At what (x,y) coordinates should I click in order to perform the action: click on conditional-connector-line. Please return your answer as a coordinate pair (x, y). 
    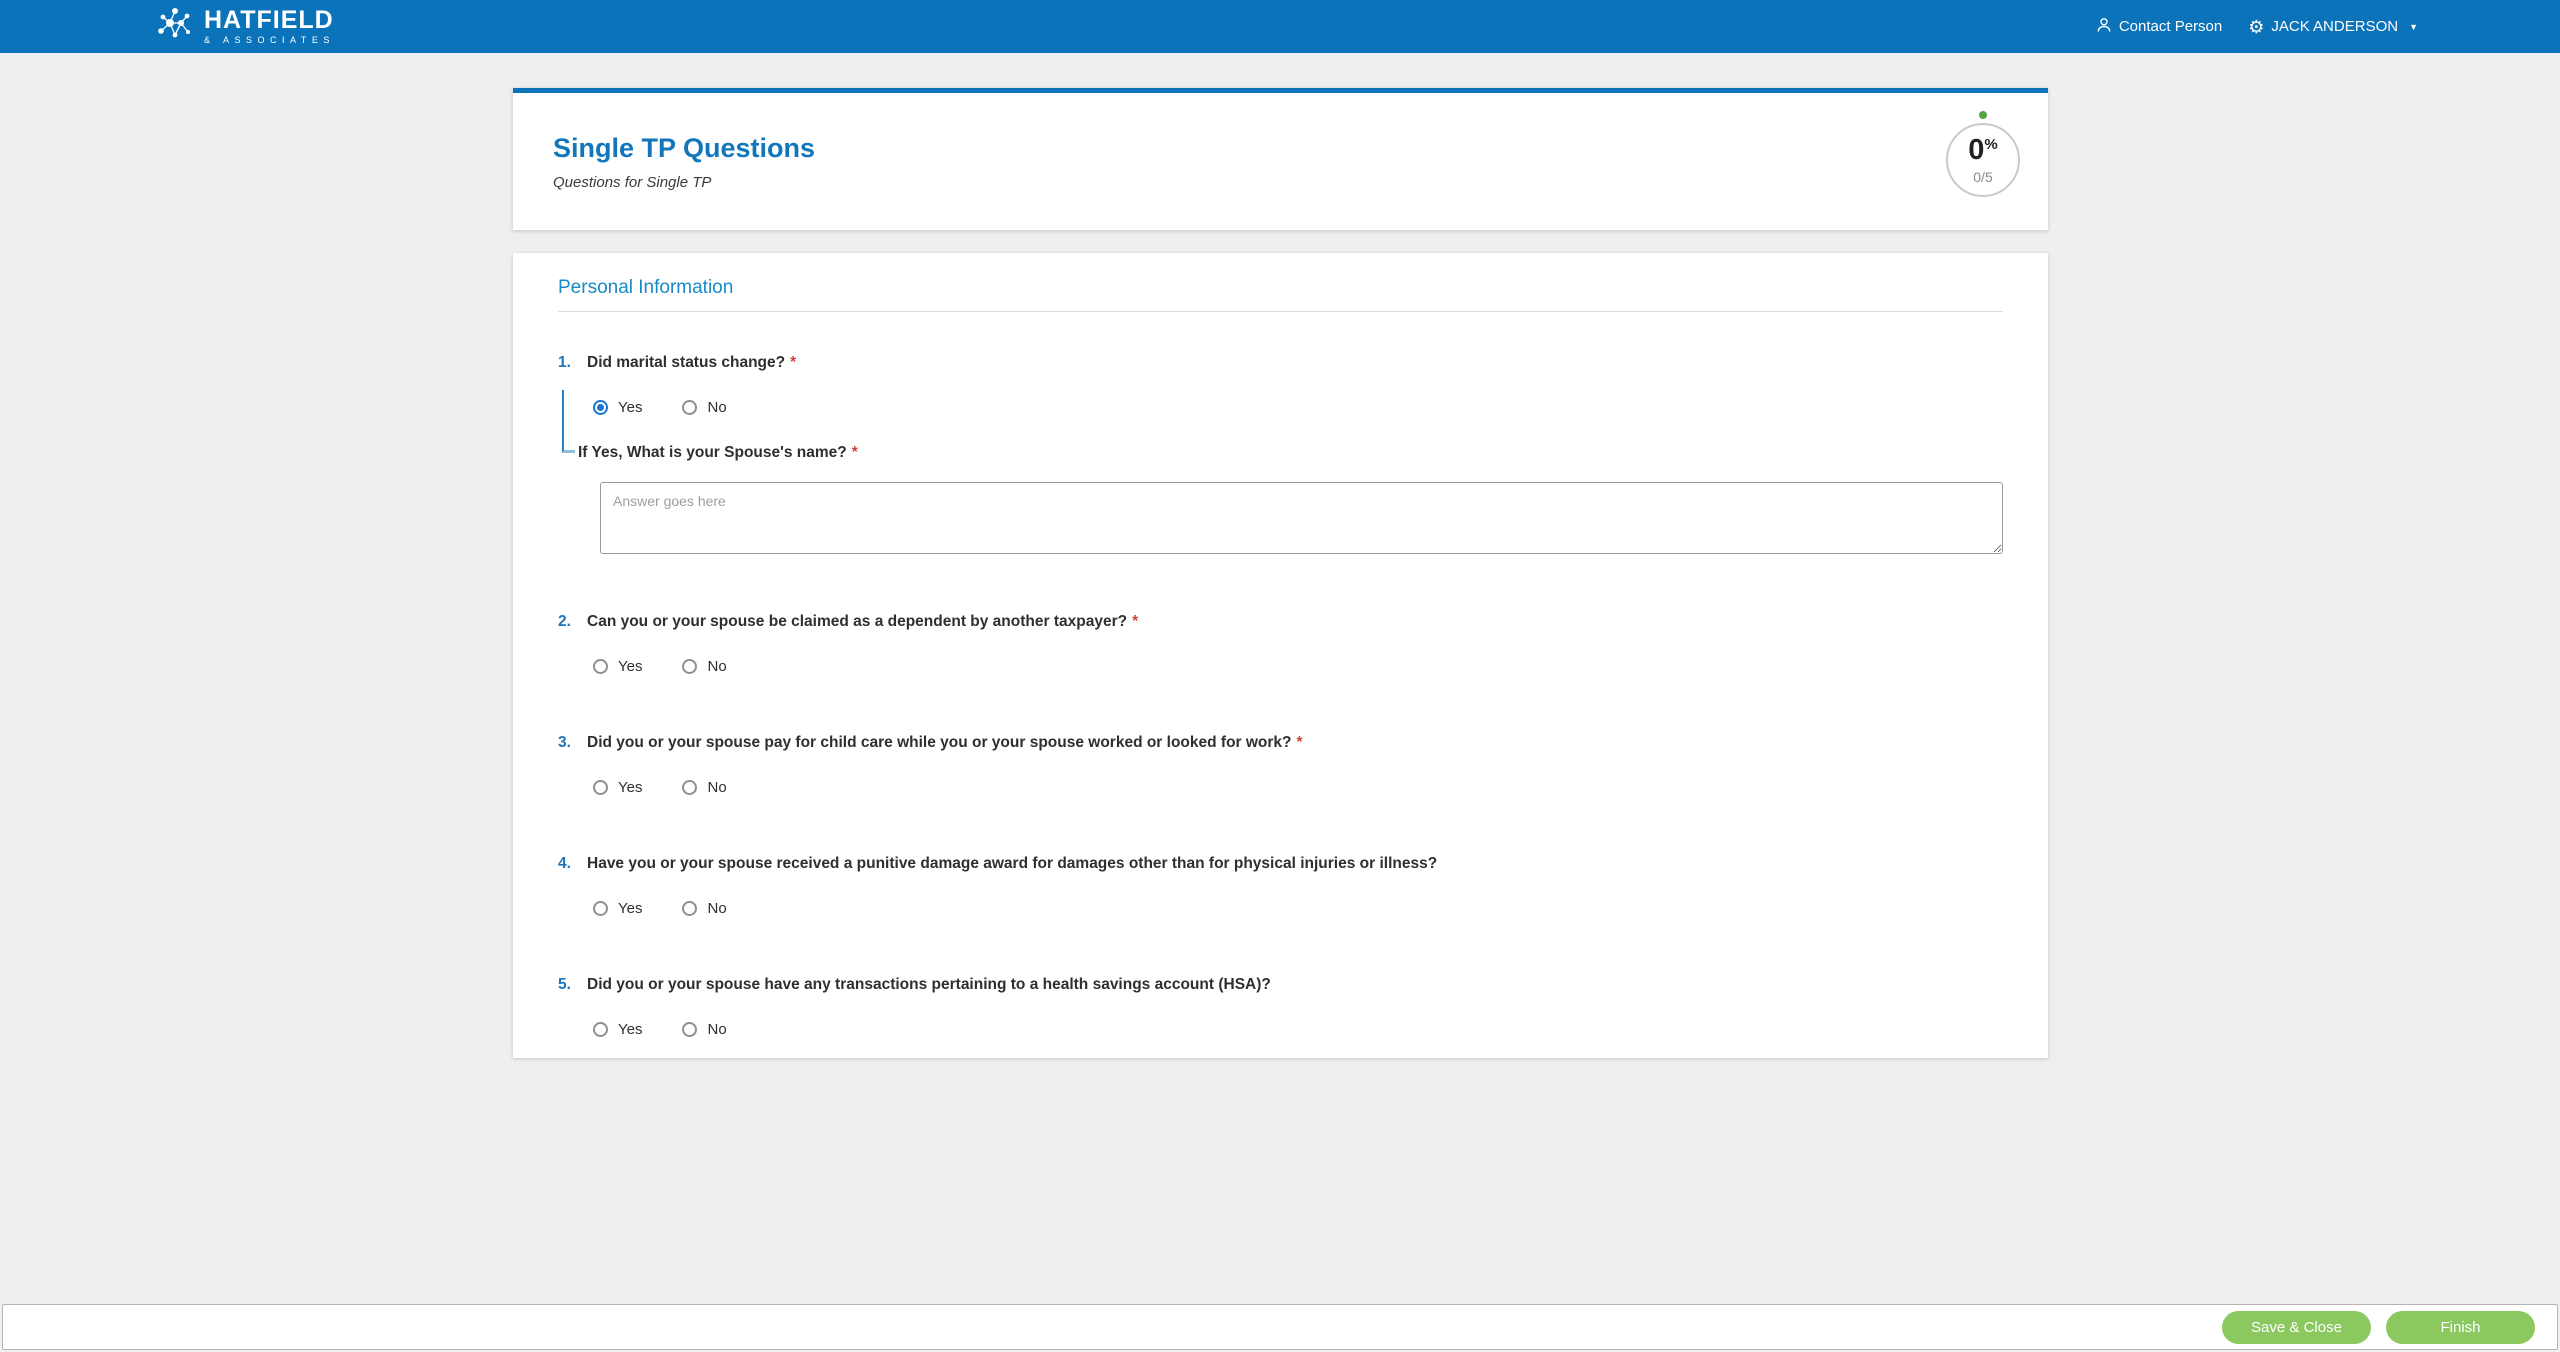
    Looking at the image, I should click on (568, 421).